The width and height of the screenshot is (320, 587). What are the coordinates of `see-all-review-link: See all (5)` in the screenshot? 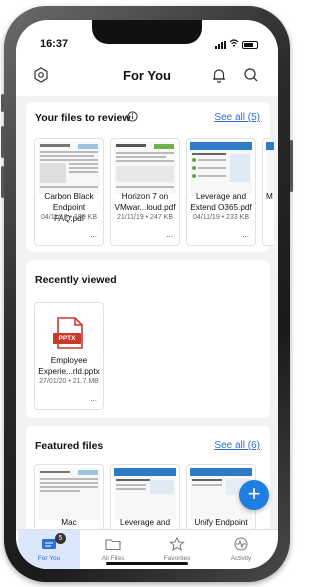 It's located at (237, 117).